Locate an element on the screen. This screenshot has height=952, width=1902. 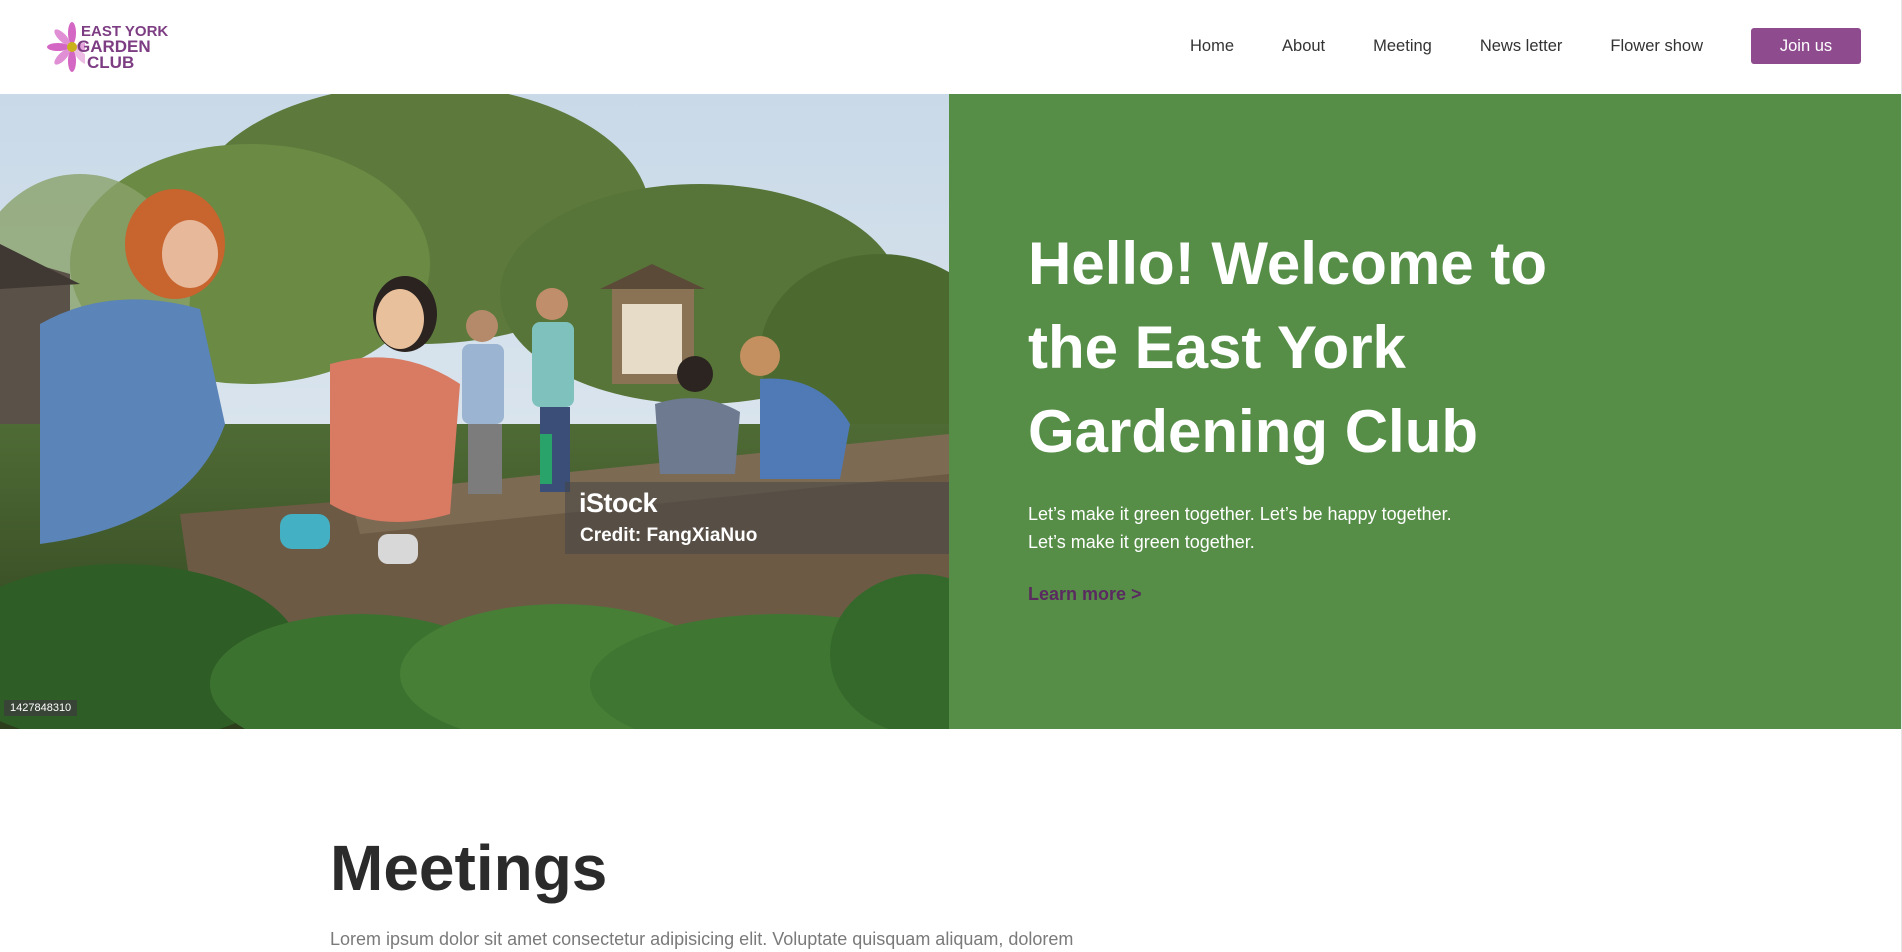
photo-credit: Credit: FangXiaNuo is located at coordinates (669, 535).